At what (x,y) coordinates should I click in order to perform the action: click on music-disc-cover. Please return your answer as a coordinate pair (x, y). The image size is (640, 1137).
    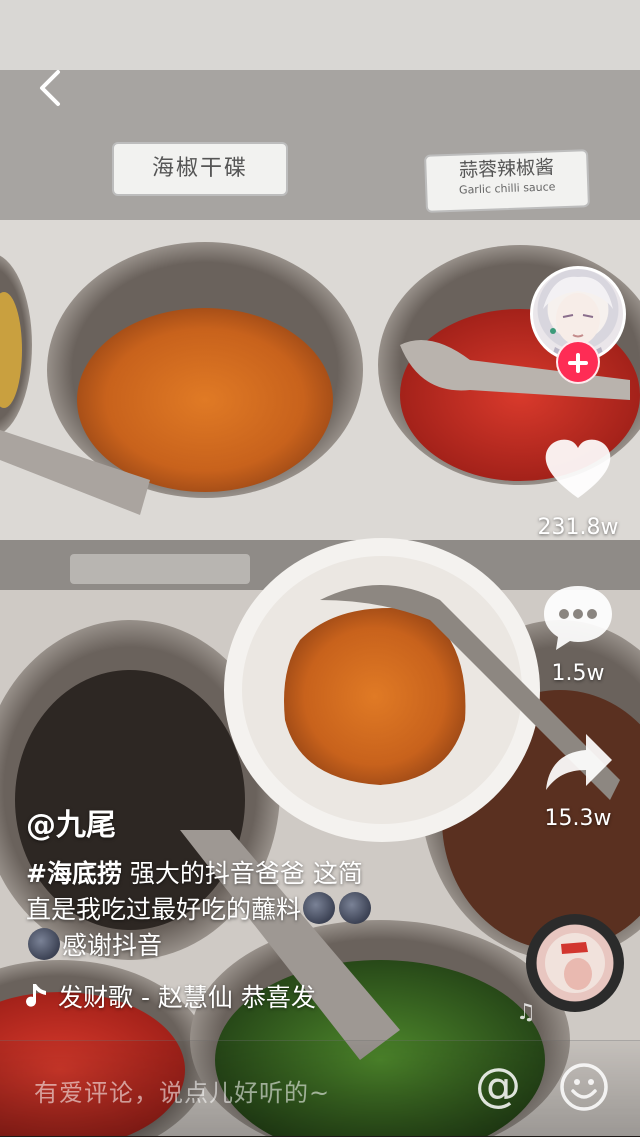
    Looking at the image, I should click on (575, 963).